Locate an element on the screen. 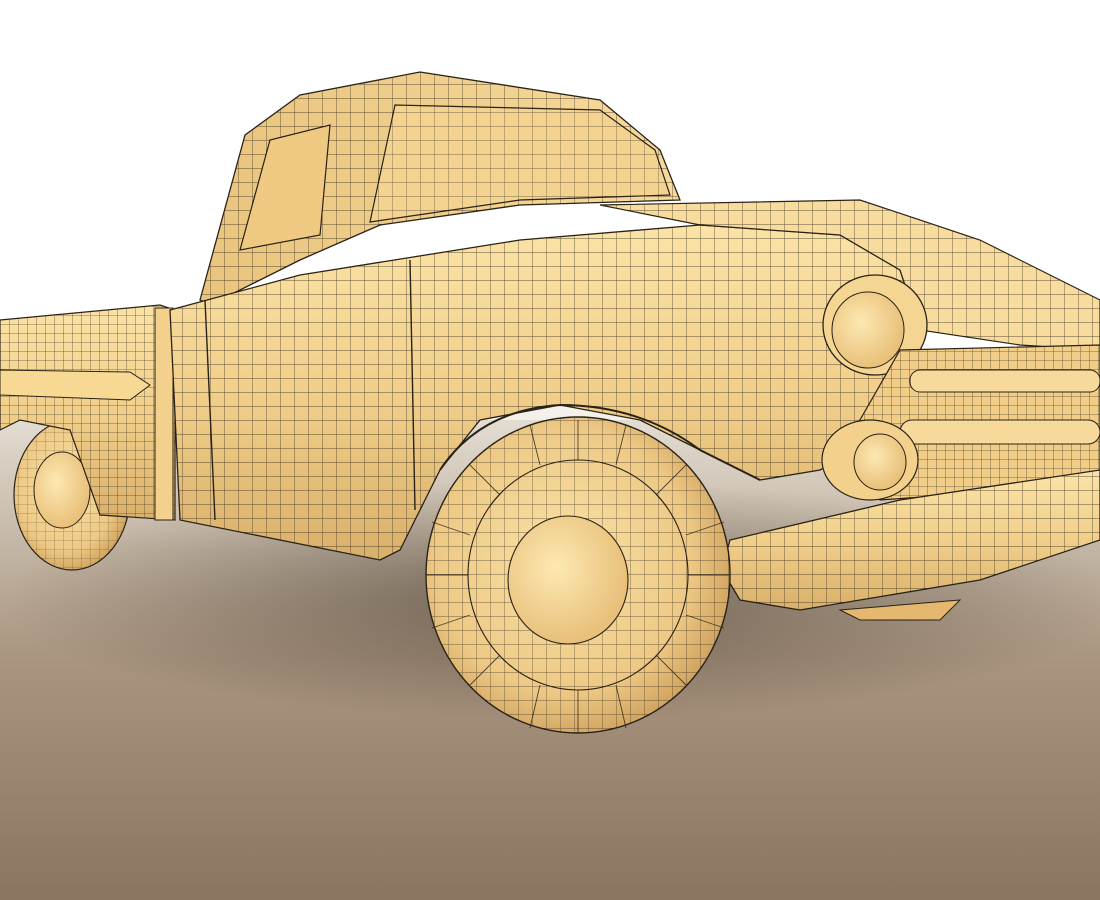  front-wheel is located at coordinates (578, 575).